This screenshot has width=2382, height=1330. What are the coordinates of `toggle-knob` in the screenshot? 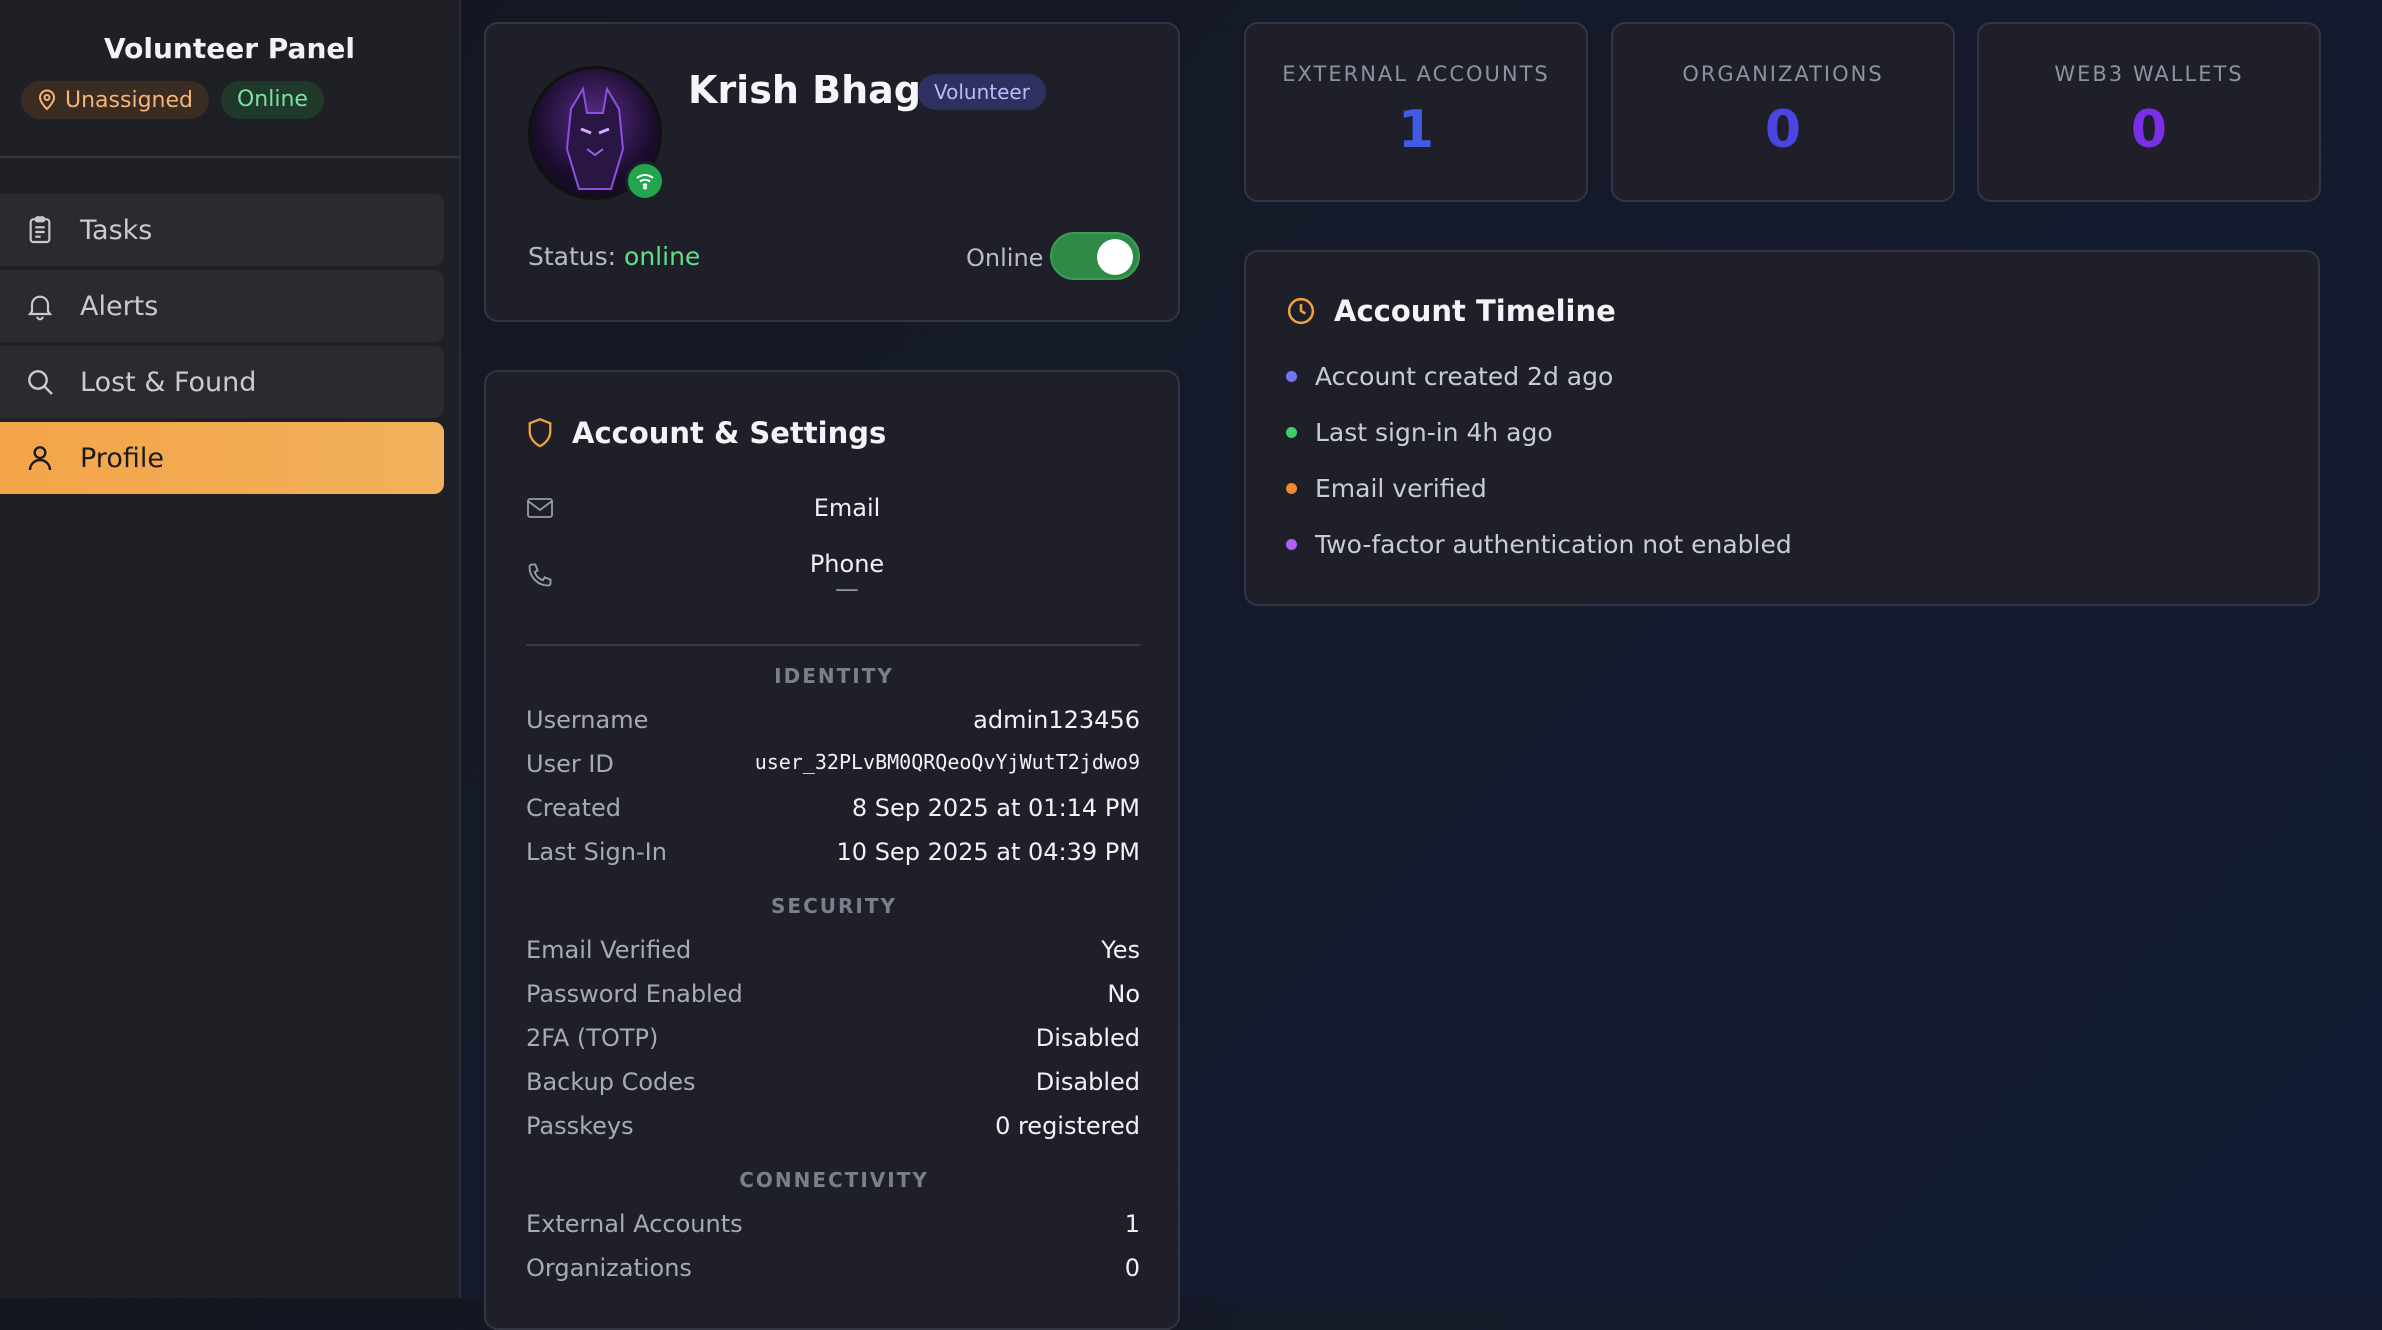 It's located at (1115, 257).